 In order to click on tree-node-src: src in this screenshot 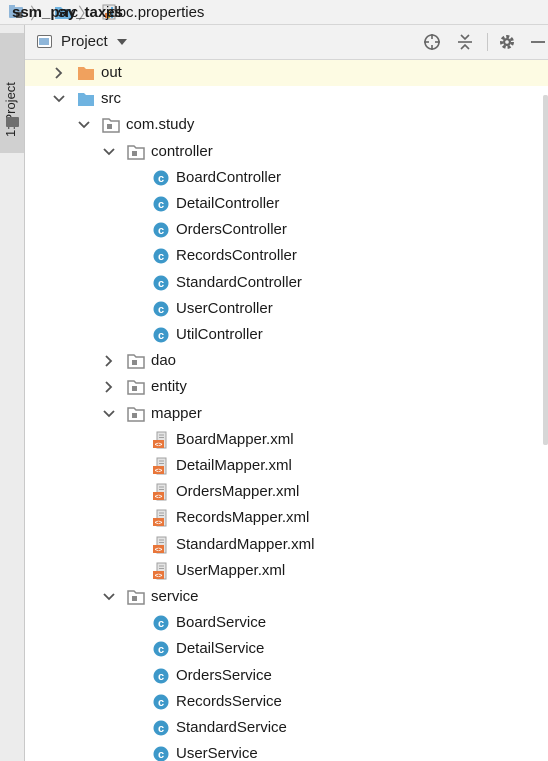, I will do `click(286, 99)`.